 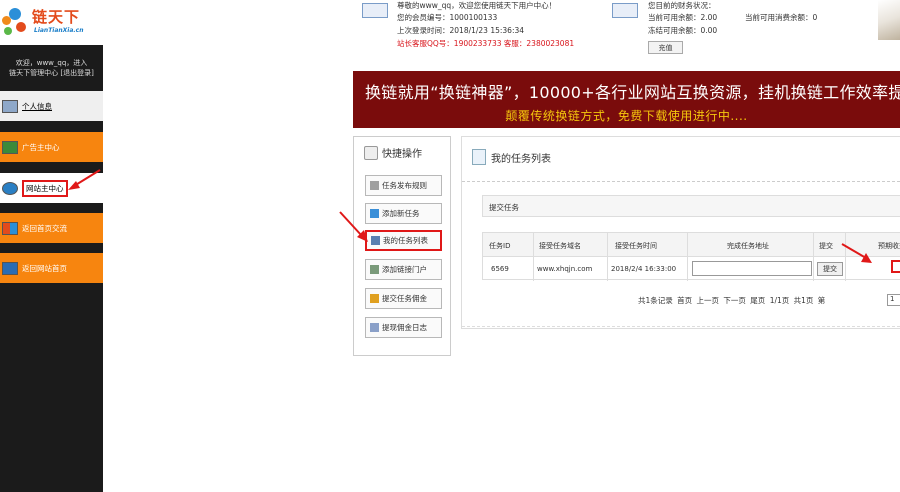 I want to click on add-task-button: 添加新任务, so click(x=403, y=213).